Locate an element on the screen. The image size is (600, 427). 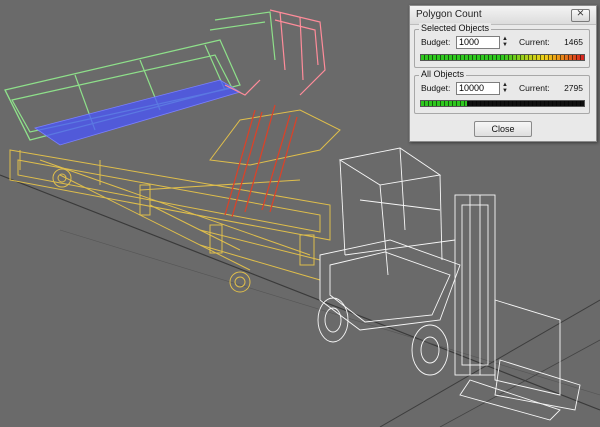
all-budget-label: Budget: is located at coordinates (436, 88).